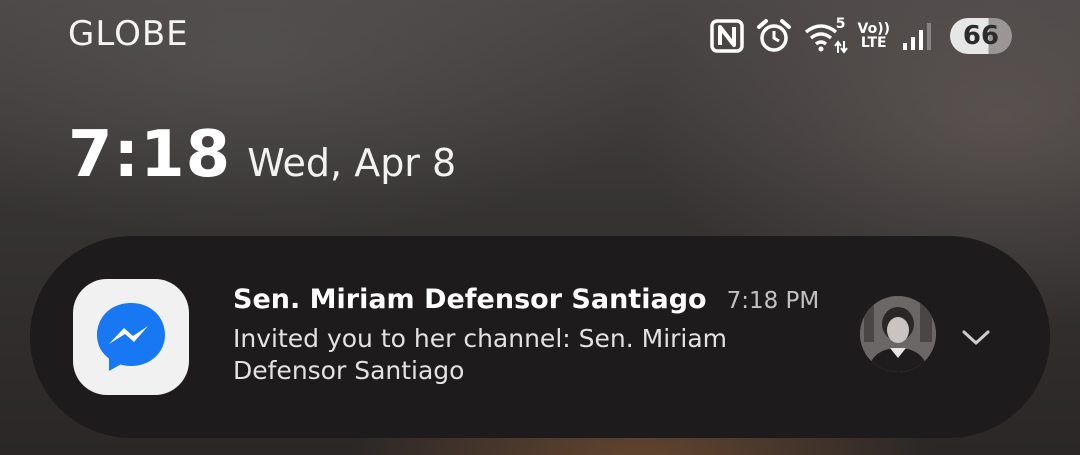  What do you see at coordinates (128, 34) in the screenshot?
I see `carrier-name: GLOBE` at bounding box center [128, 34].